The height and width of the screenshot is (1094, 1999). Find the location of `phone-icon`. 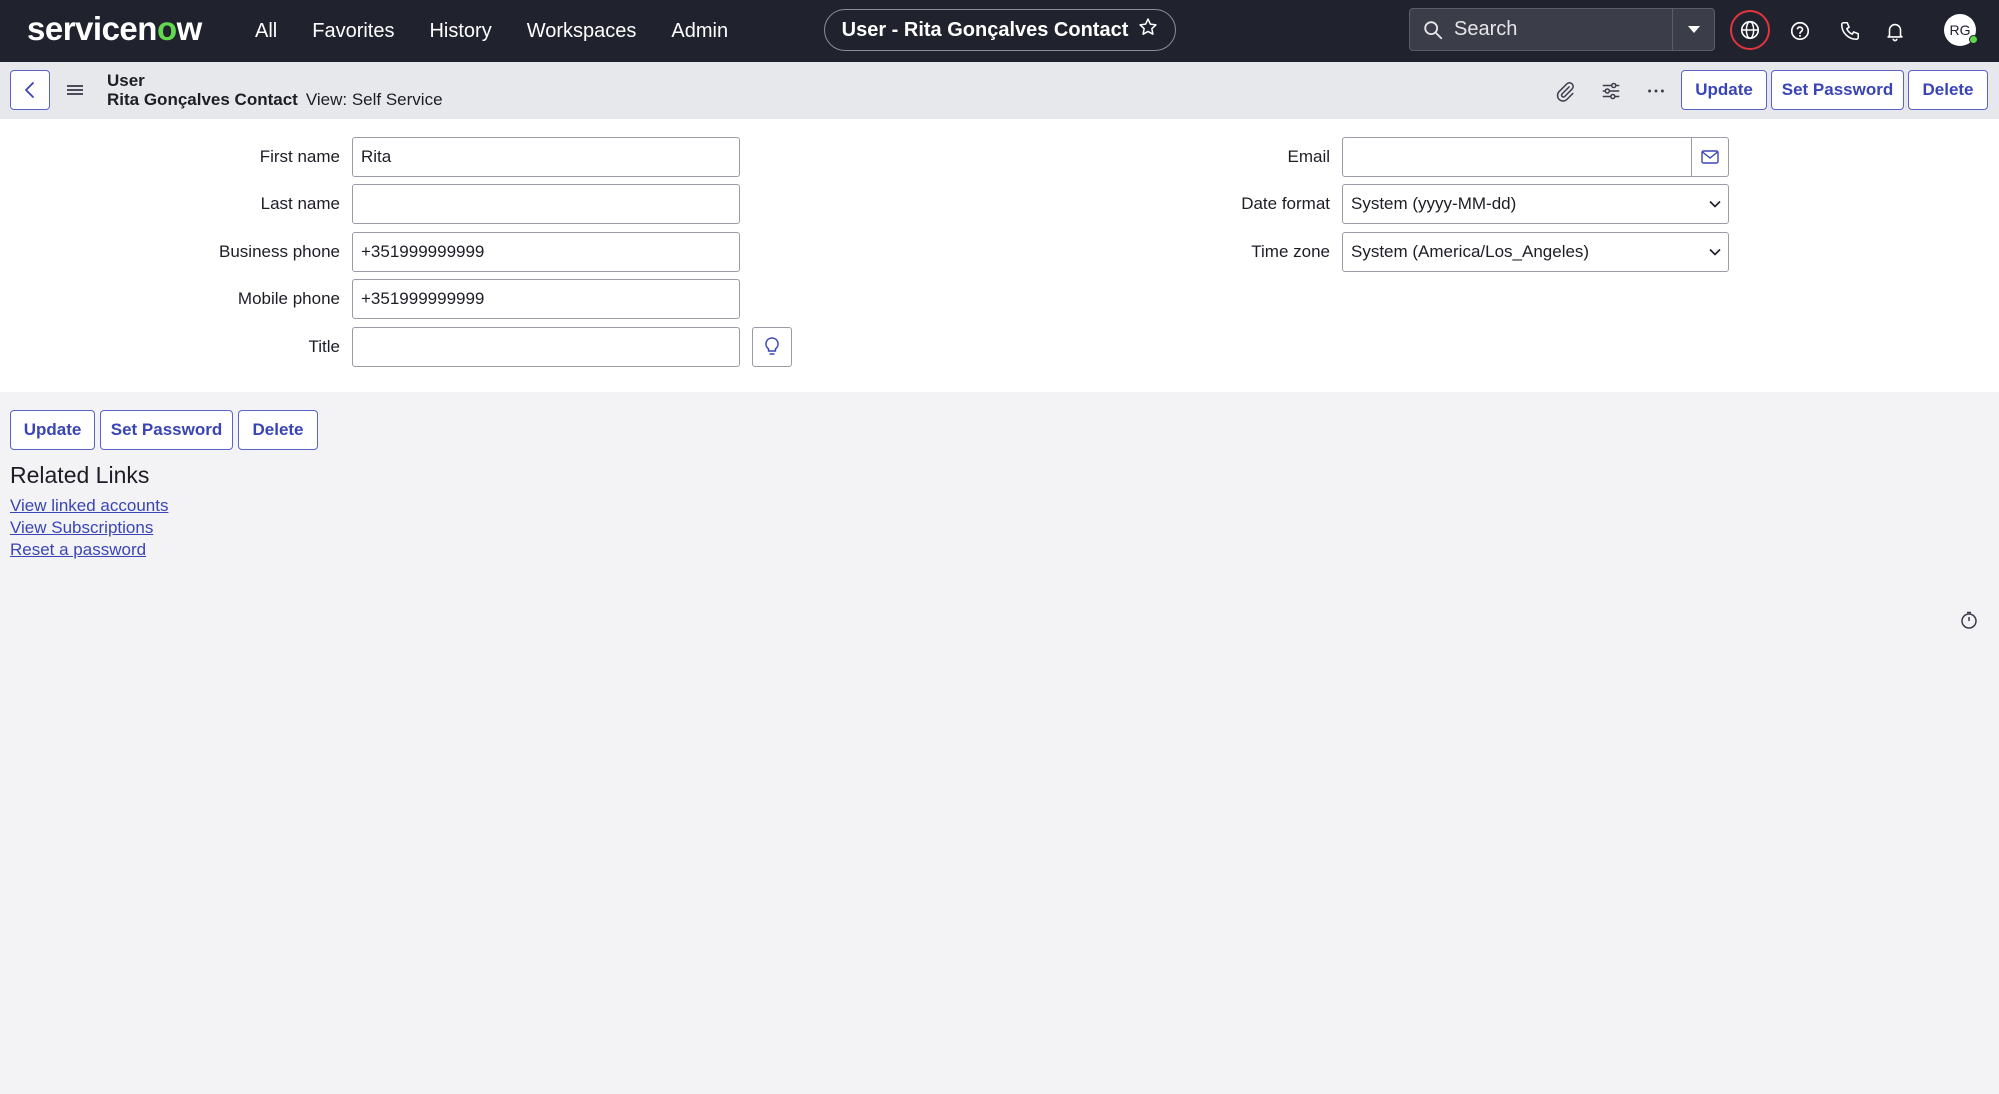

phone-icon is located at coordinates (1850, 31).